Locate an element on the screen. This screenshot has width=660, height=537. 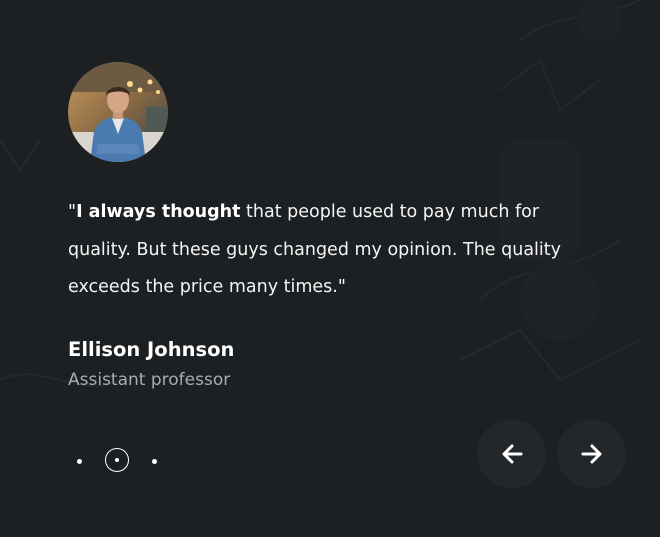
portrait-photo is located at coordinates (118, 112).